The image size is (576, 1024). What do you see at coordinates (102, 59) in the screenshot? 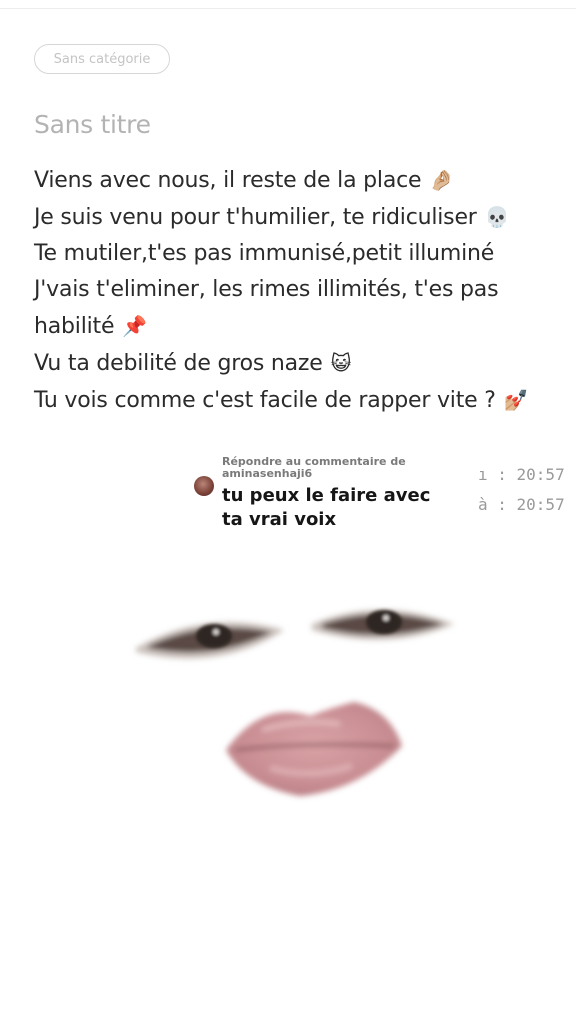
I see `category-chip: Sans catégorie` at bounding box center [102, 59].